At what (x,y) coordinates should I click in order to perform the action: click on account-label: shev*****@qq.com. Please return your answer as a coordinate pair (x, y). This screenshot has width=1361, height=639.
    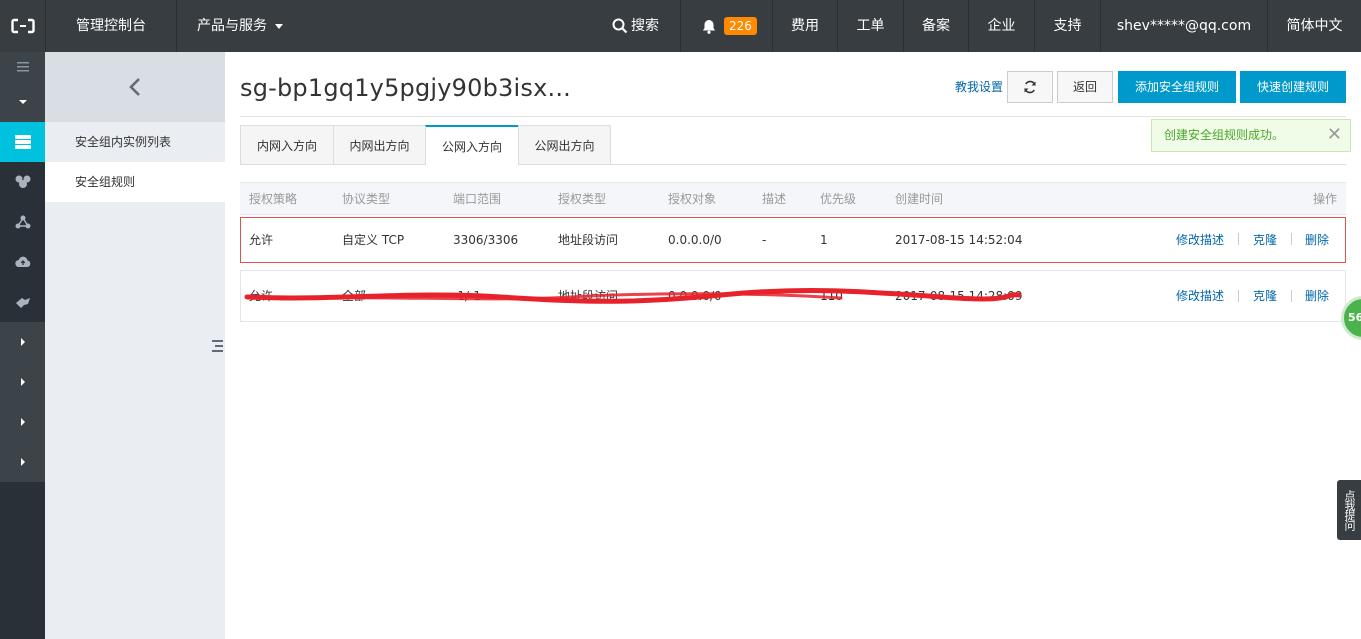
    Looking at the image, I should click on (1184, 26).